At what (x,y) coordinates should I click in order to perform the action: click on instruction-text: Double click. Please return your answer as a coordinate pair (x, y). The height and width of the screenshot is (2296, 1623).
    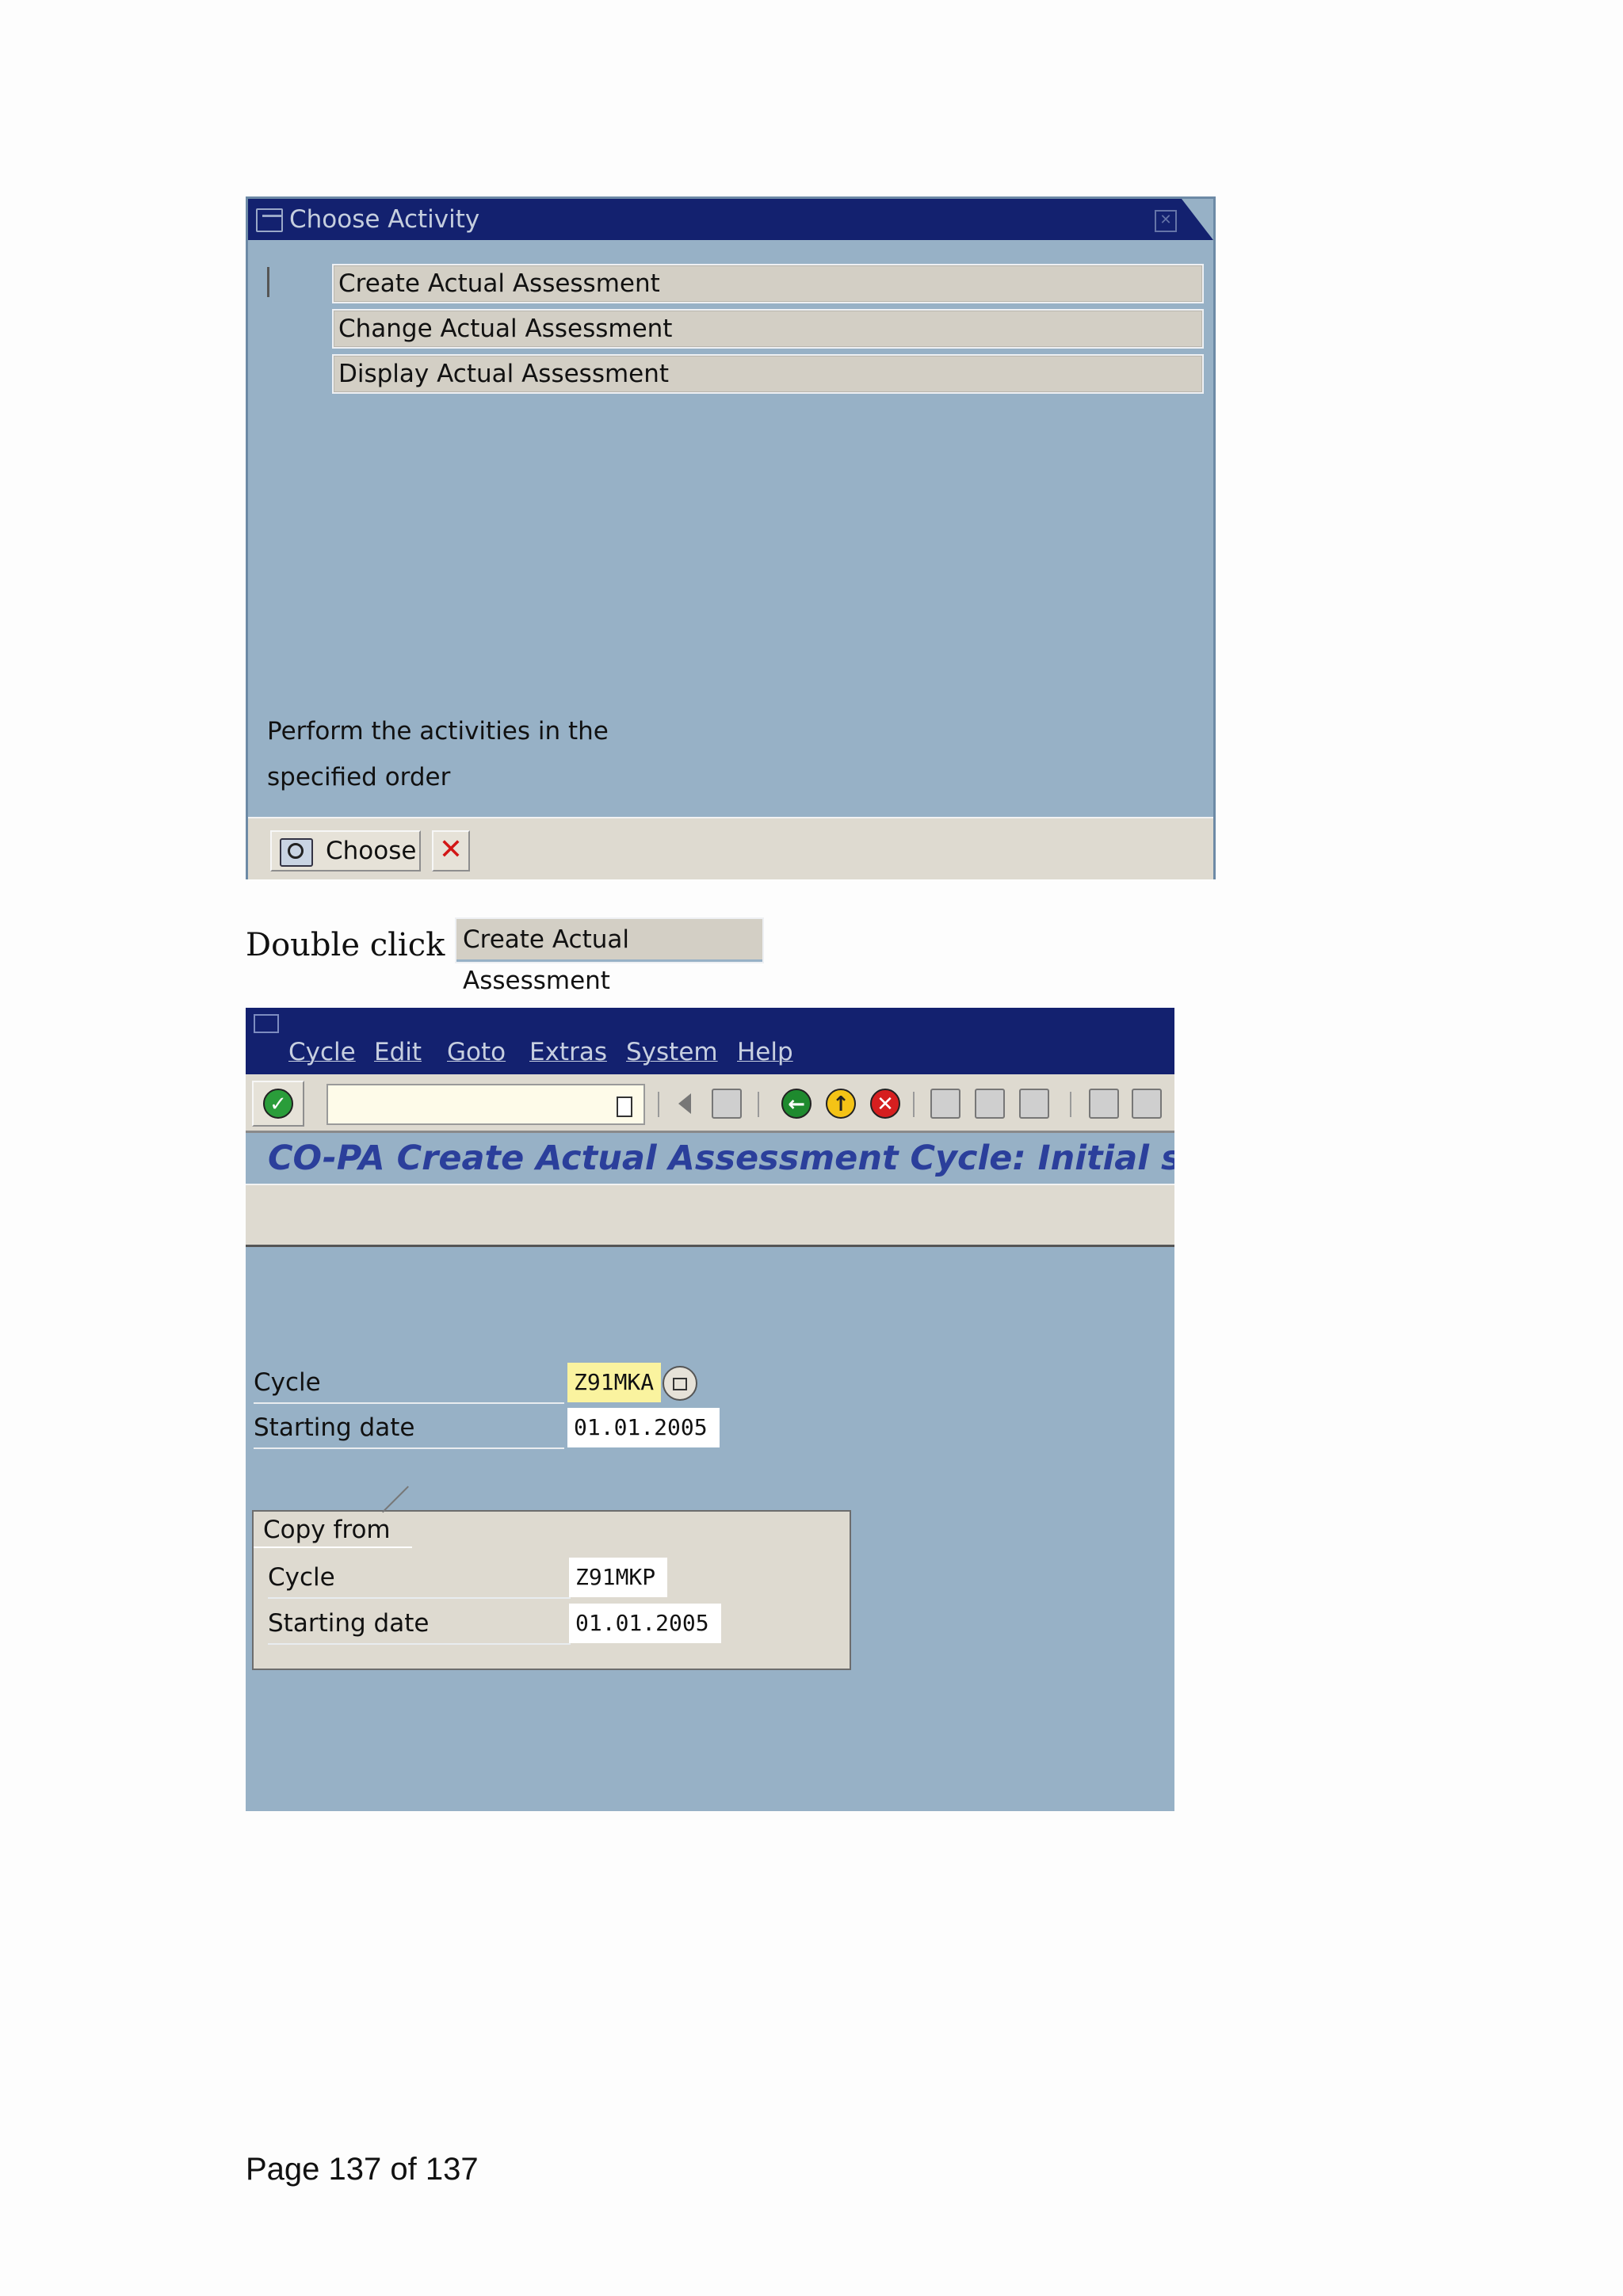
    Looking at the image, I should click on (346, 945).